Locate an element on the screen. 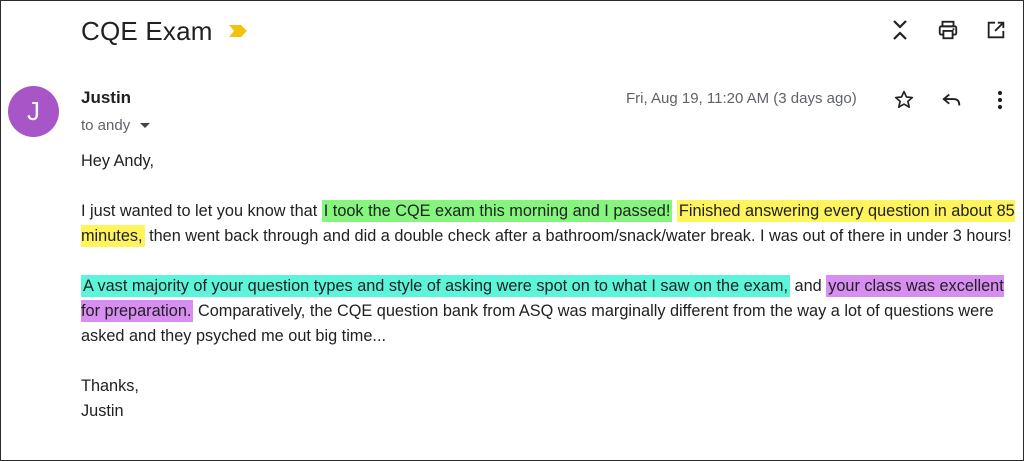  recipients-text: to andy is located at coordinates (106, 125).